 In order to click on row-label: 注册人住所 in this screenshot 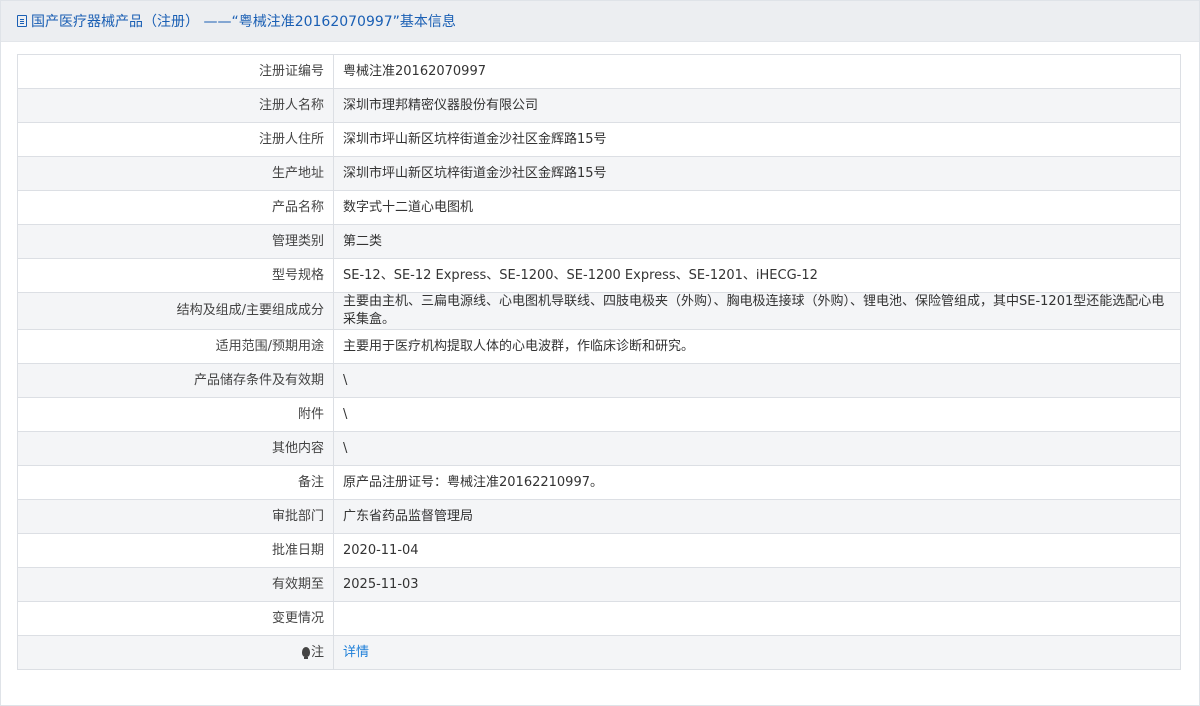, I will do `click(175, 139)`.